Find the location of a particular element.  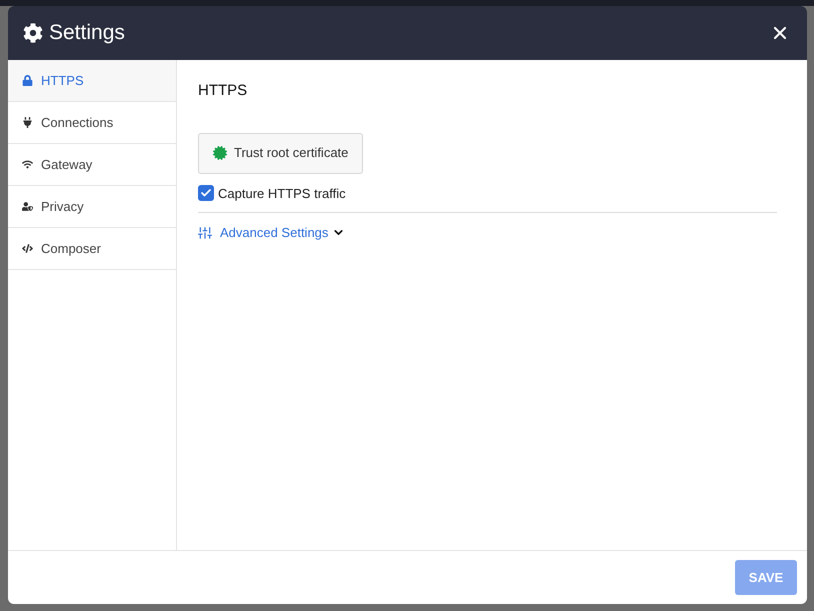

sidebar-item: HTTPS is located at coordinates (92, 81).